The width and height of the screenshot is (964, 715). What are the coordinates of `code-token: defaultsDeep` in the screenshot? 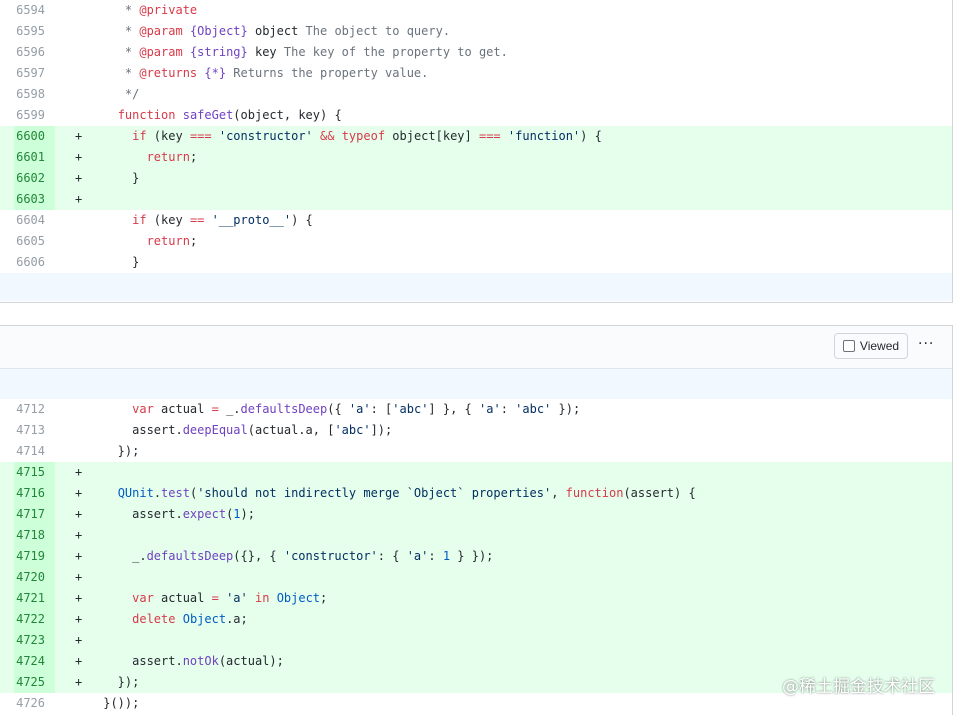 It's located at (284, 409).